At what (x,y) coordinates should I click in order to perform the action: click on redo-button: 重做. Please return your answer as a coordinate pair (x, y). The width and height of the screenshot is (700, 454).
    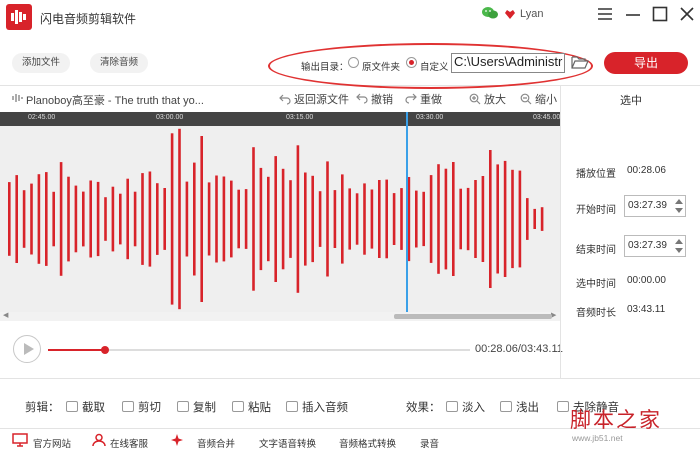
    Looking at the image, I should click on (423, 99).